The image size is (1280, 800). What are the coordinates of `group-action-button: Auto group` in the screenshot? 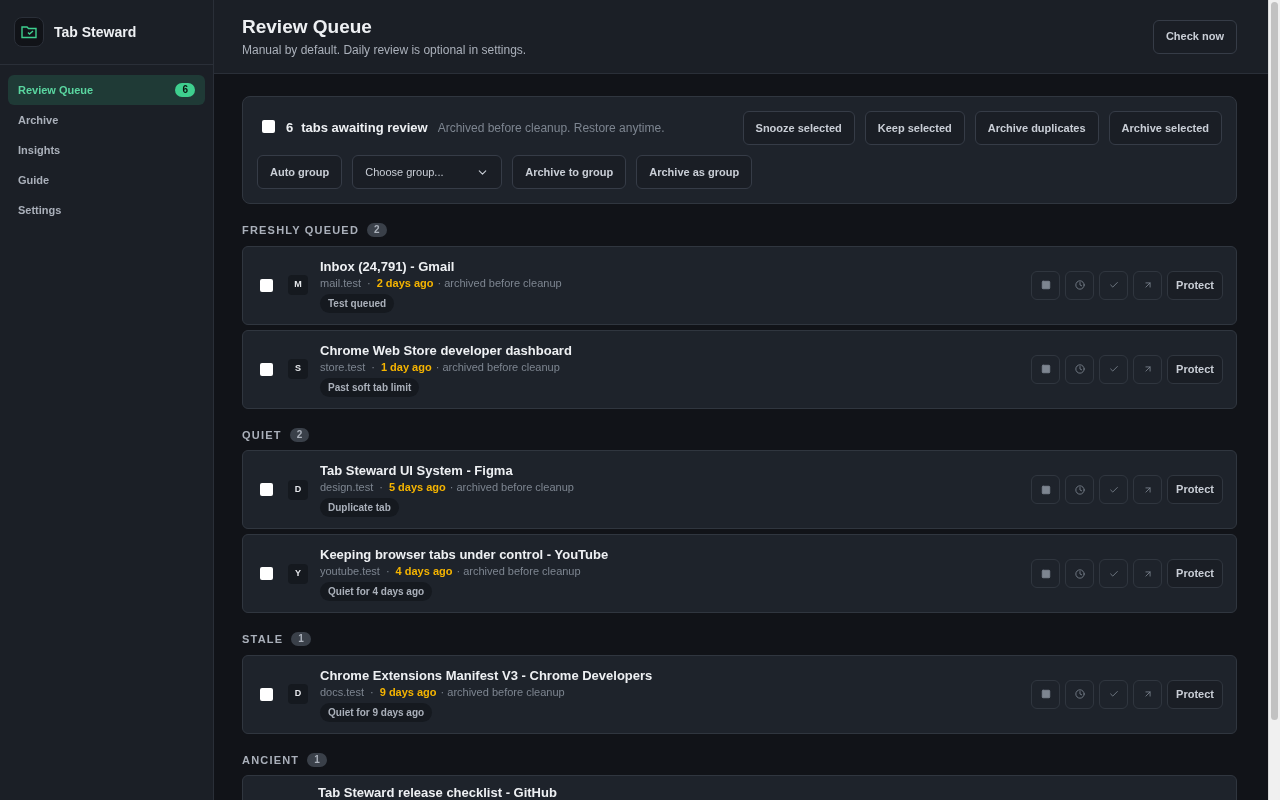 It's located at (300, 172).